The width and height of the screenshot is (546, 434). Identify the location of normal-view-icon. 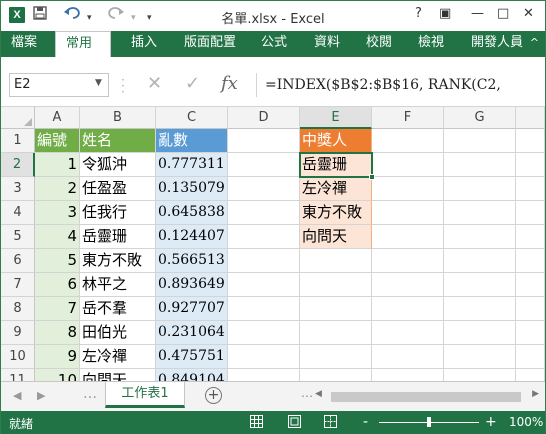
(256, 422).